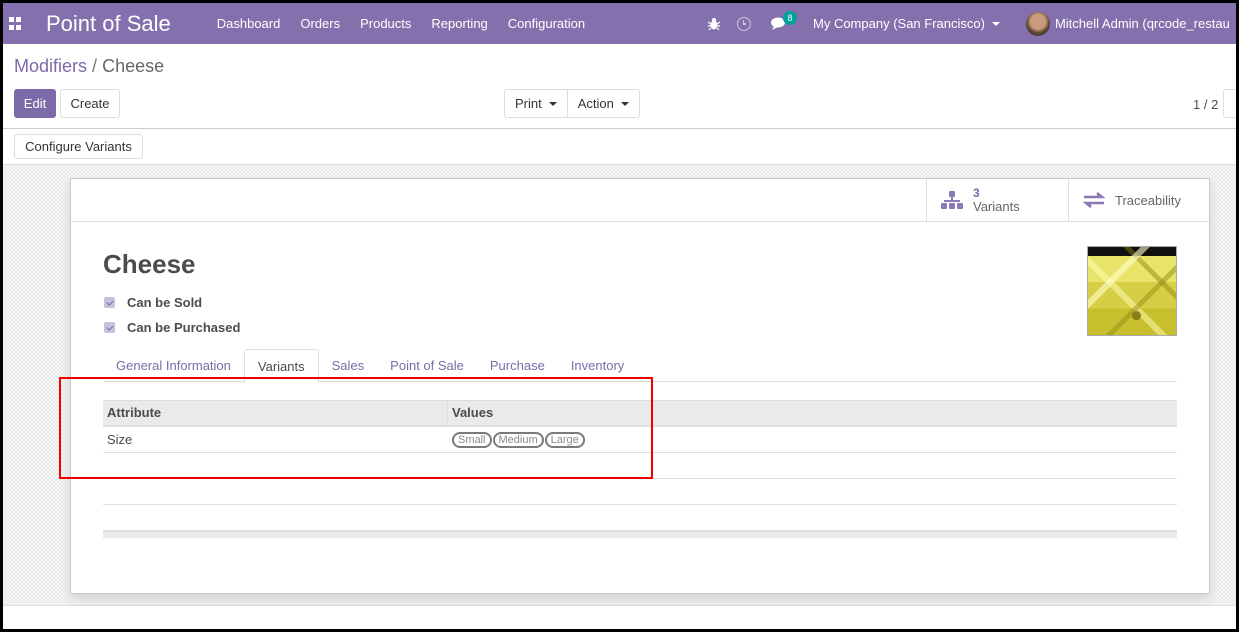 This screenshot has width=1239, height=632. What do you see at coordinates (108, 23) in the screenshot?
I see `app-title: Point of Sale` at bounding box center [108, 23].